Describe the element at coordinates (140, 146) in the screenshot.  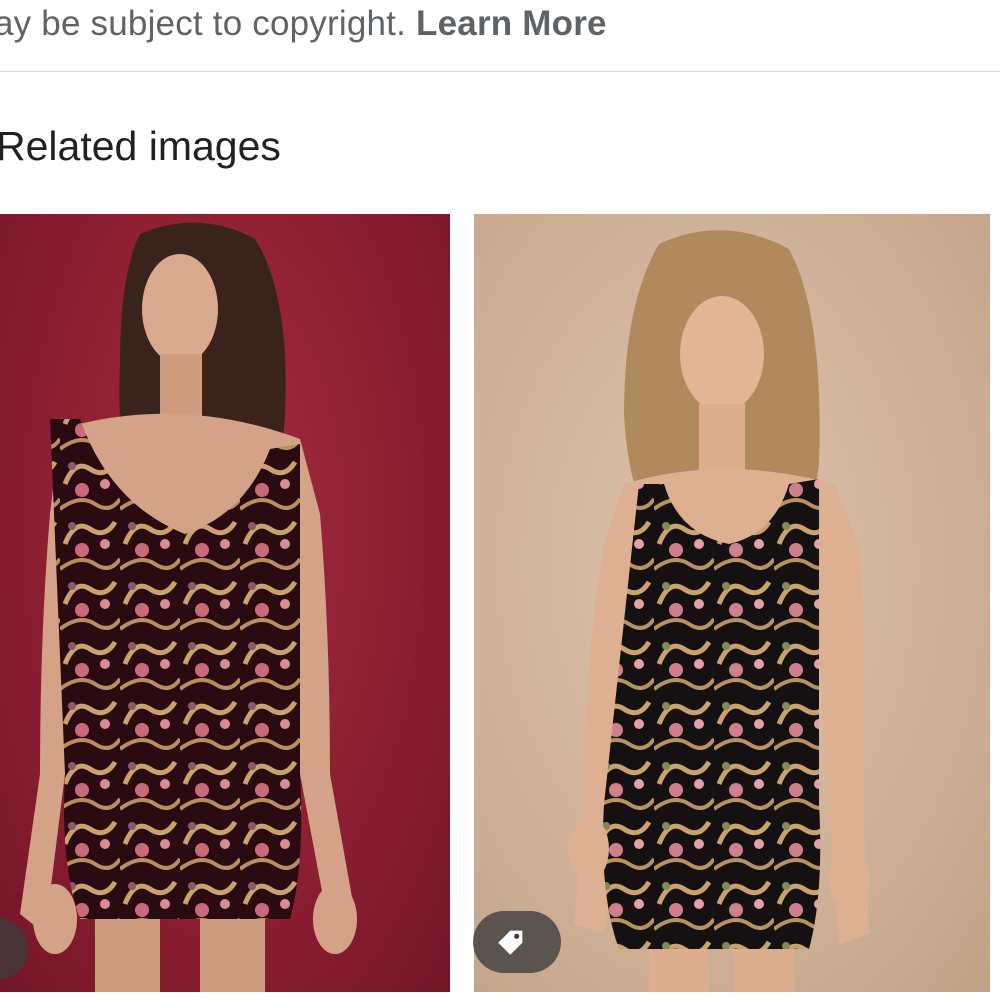
I see `related-images-heading: Related images` at that location.